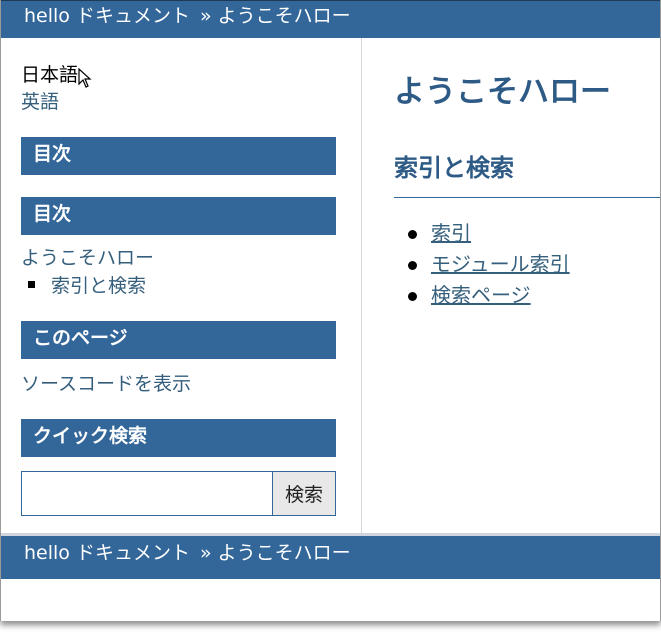 This screenshot has height=639, width=661. Describe the element at coordinates (178, 438) in the screenshot. I see `quick-search-heading: クイック検索` at that location.